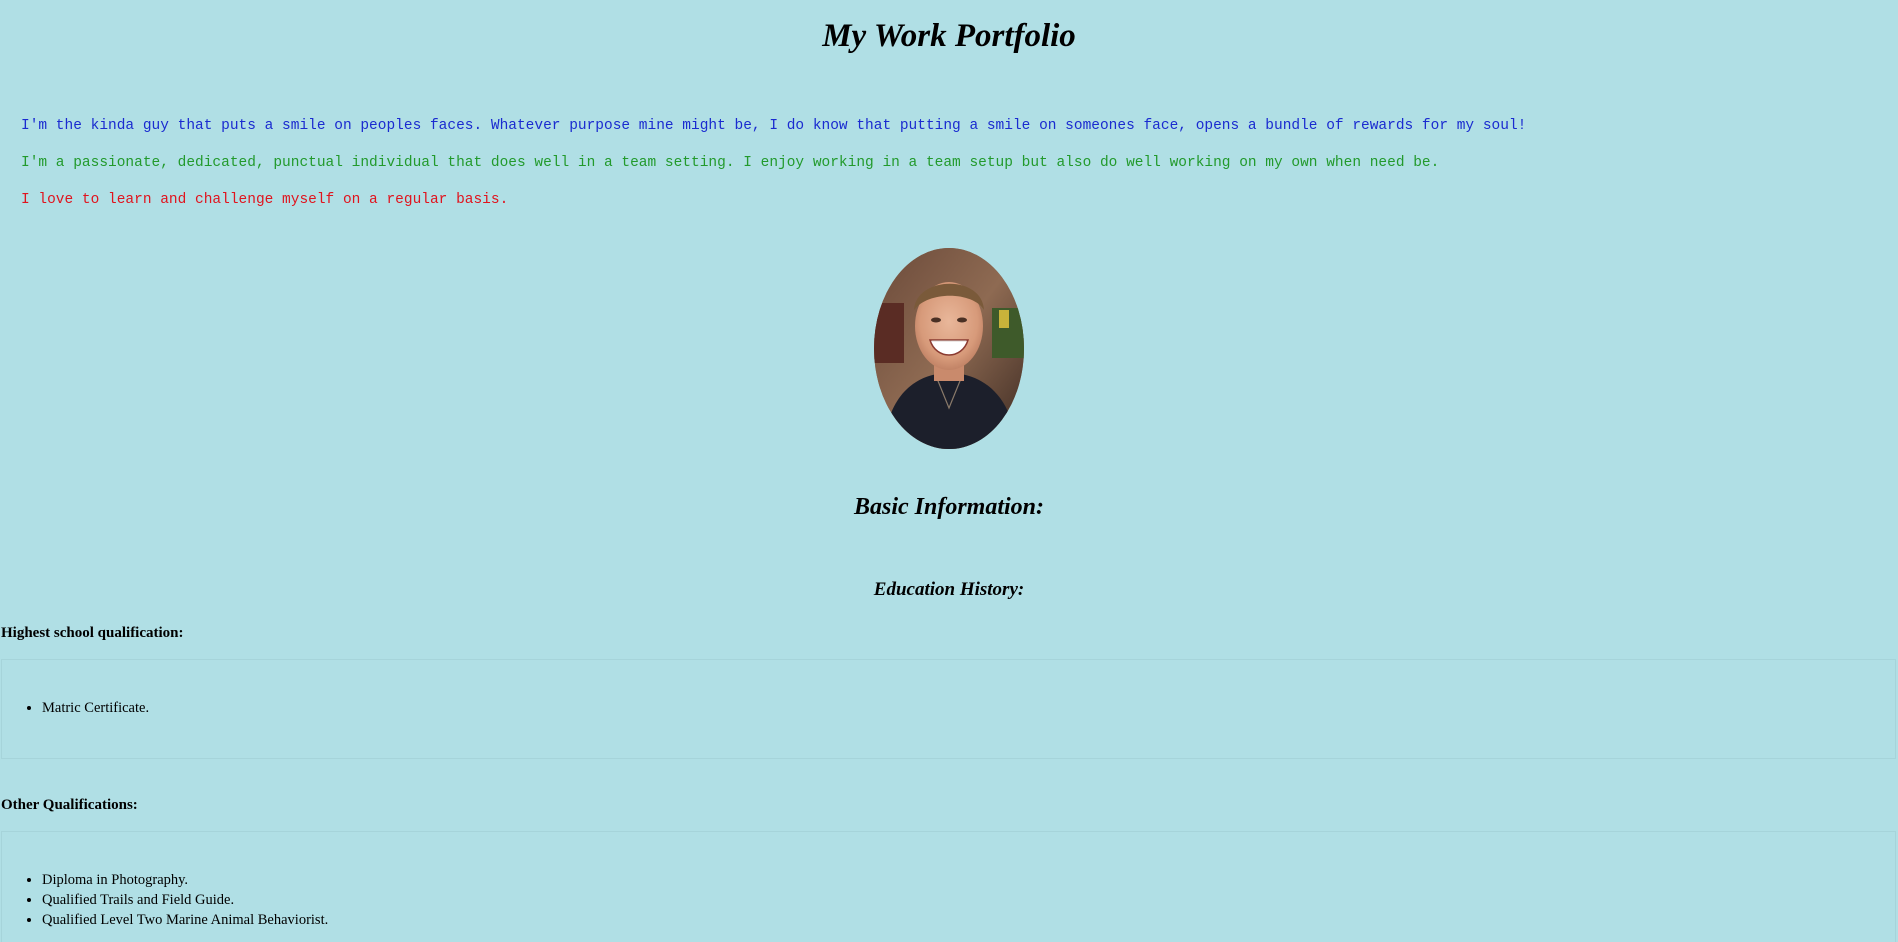  Describe the element at coordinates (948, 689) in the screenshot. I see `highest-qualification-list: Matric Certificate.` at that location.